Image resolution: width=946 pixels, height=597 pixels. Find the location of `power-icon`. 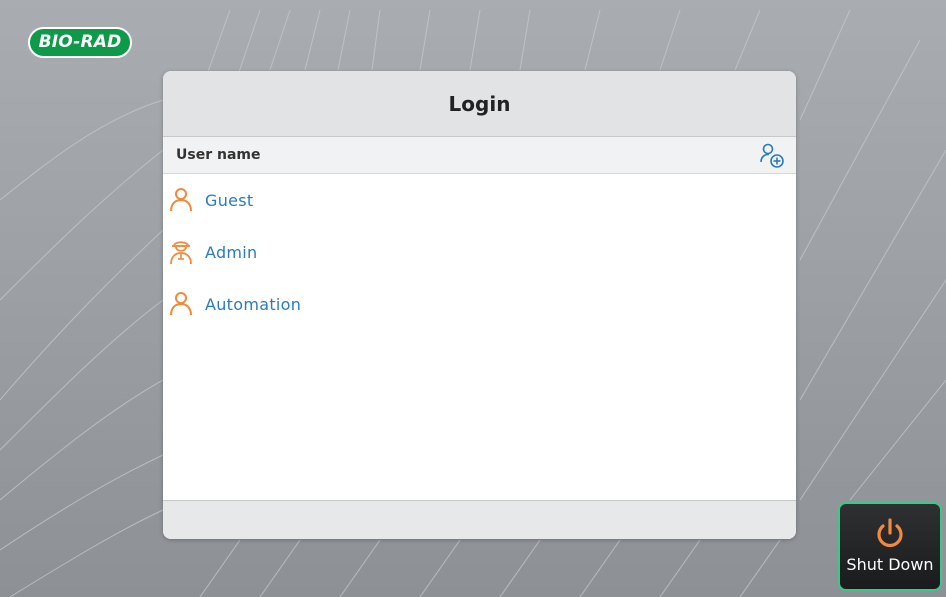

power-icon is located at coordinates (890, 533).